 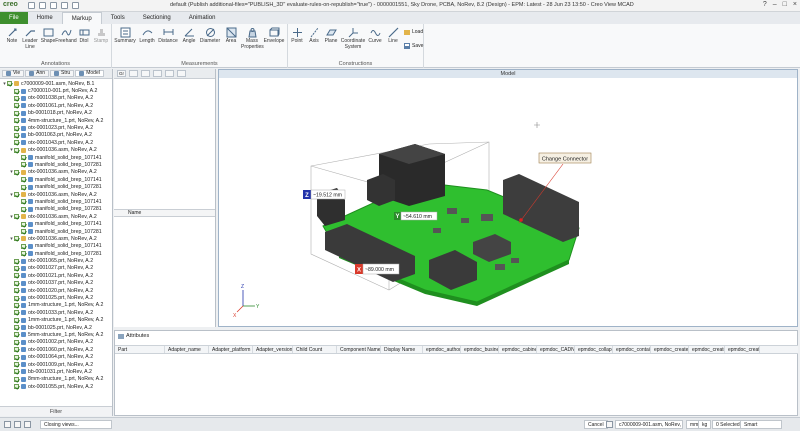 What do you see at coordinates (202, 18) in the screenshot?
I see `tab-animation: Animation` at bounding box center [202, 18].